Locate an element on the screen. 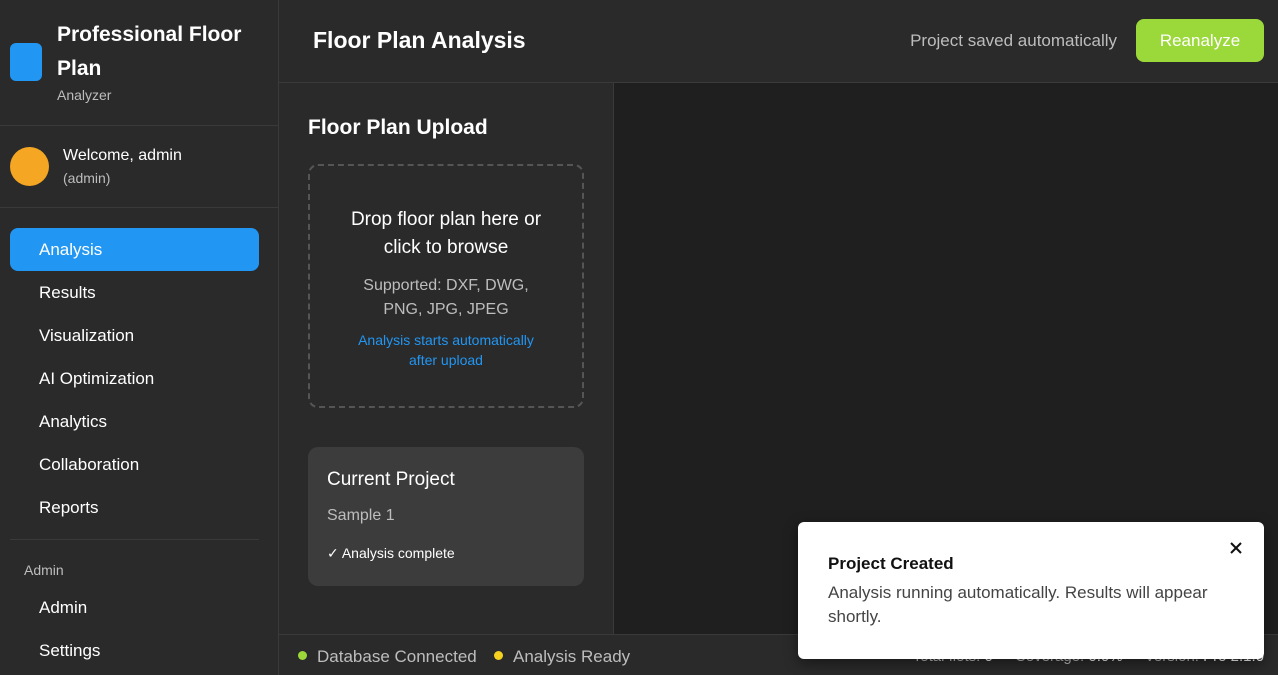 The height and width of the screenshot is (675, 1278). analysis-status: Analysis Ready is located at coordinates (562, 657).